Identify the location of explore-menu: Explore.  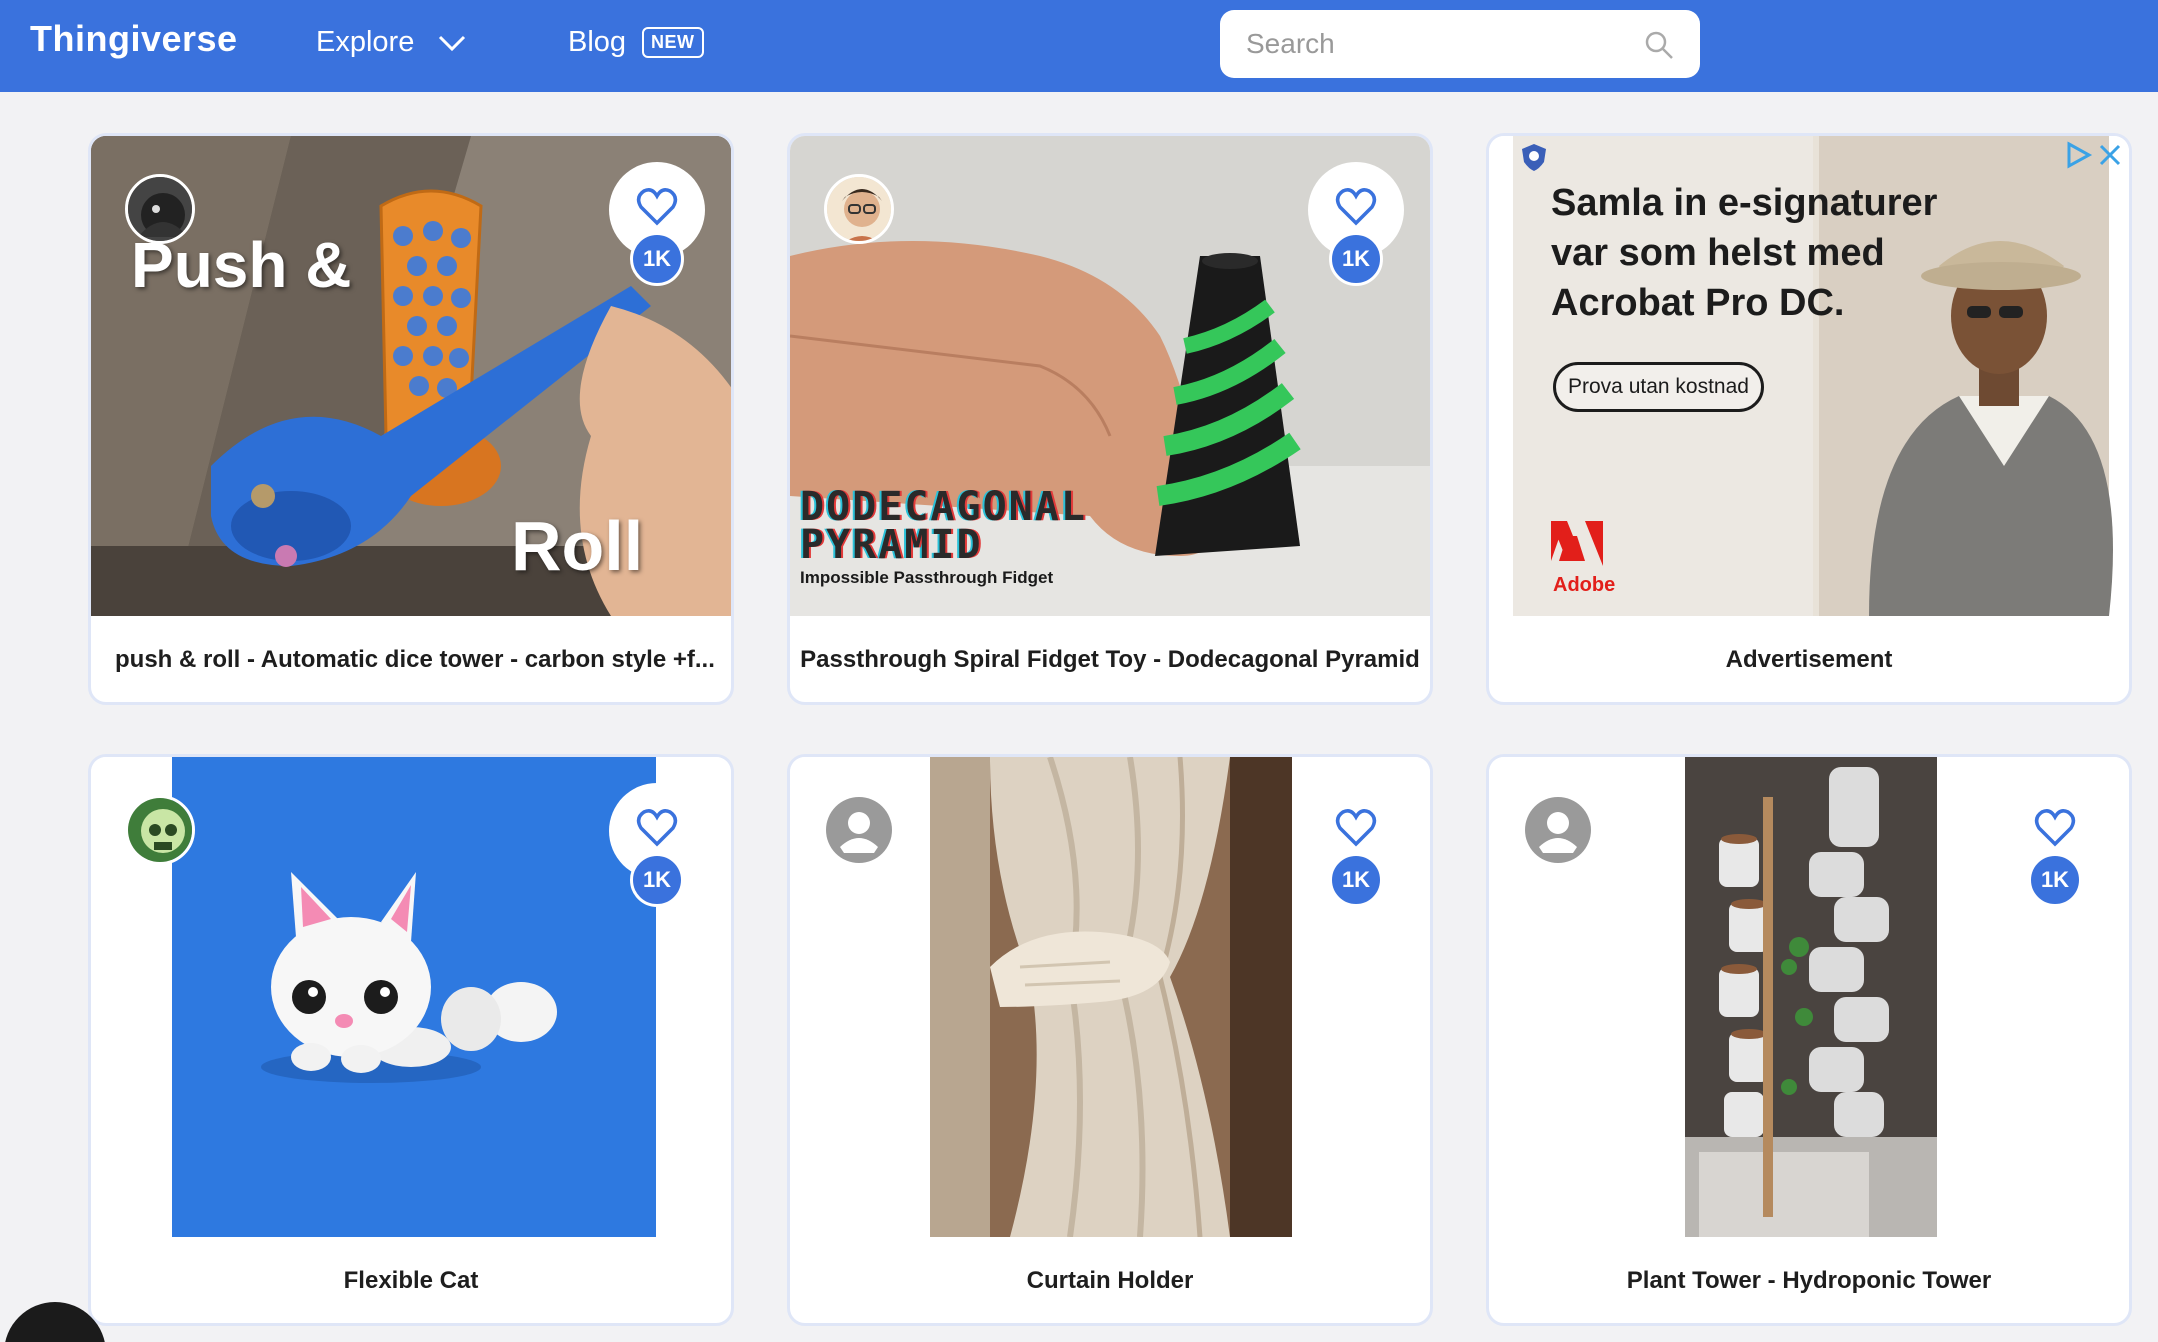
(392, 42).